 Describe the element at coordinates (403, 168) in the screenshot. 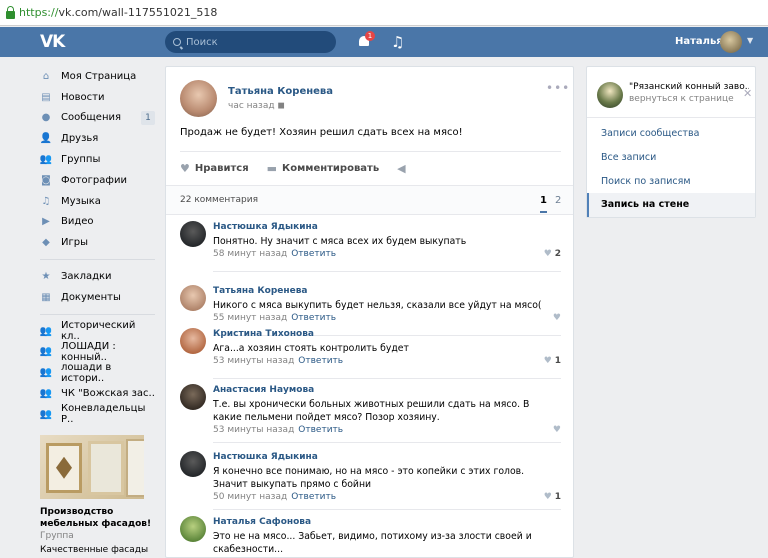

I see `share-button: ◀` at that location.